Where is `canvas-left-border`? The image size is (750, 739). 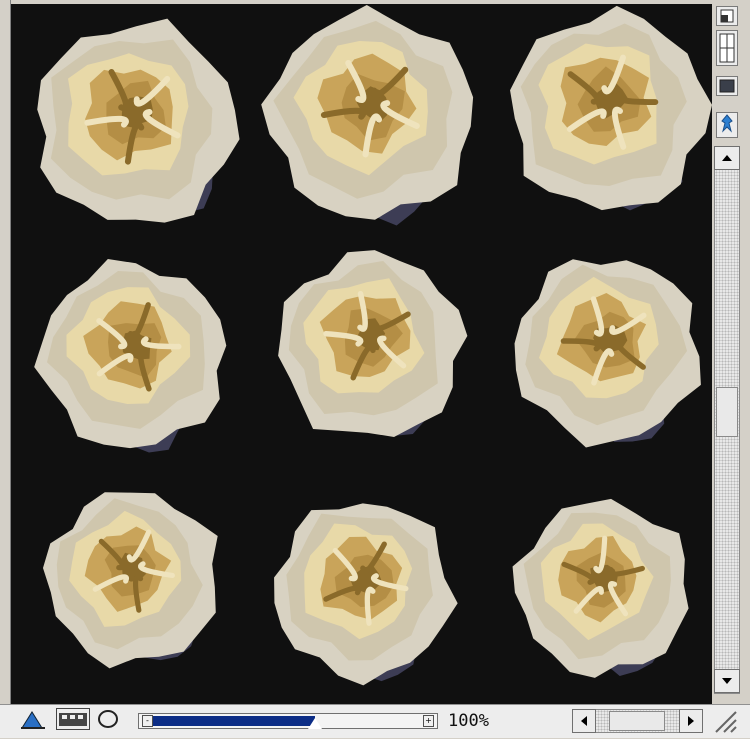 canvas-left-border is located at coordinates (5, 352).